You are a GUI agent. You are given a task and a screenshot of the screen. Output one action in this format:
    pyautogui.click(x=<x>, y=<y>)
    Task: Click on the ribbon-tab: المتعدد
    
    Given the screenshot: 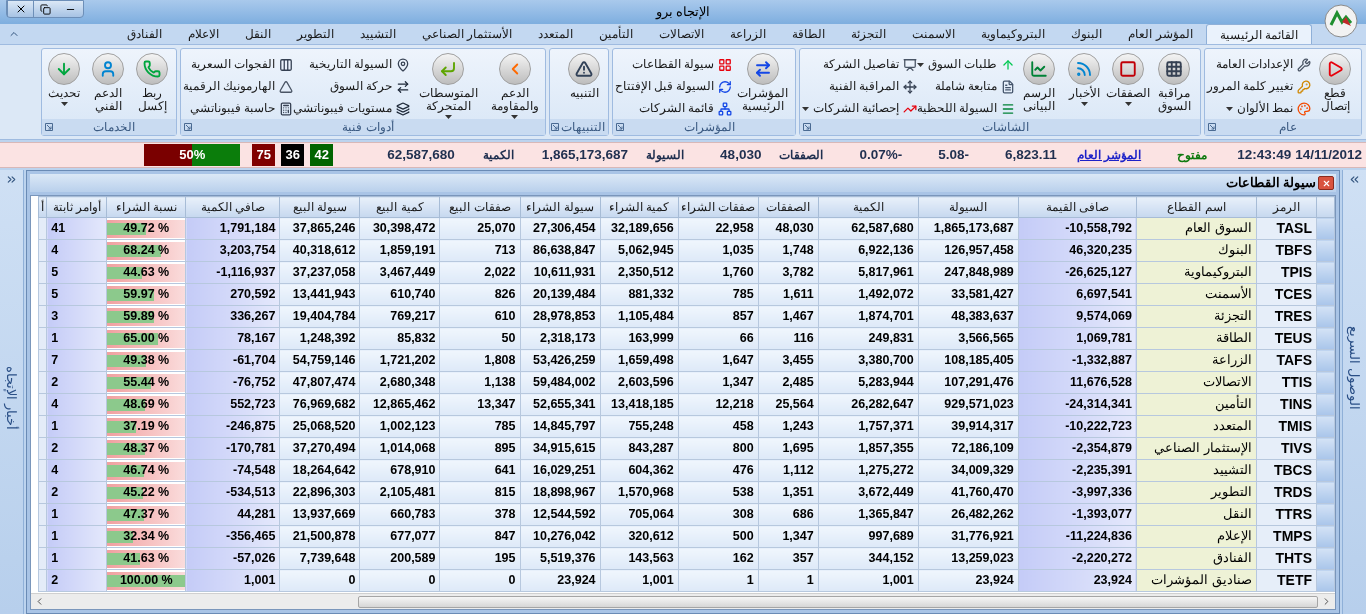 What is the action you would take?
    pyautogui.click(x=556, y=34)
    